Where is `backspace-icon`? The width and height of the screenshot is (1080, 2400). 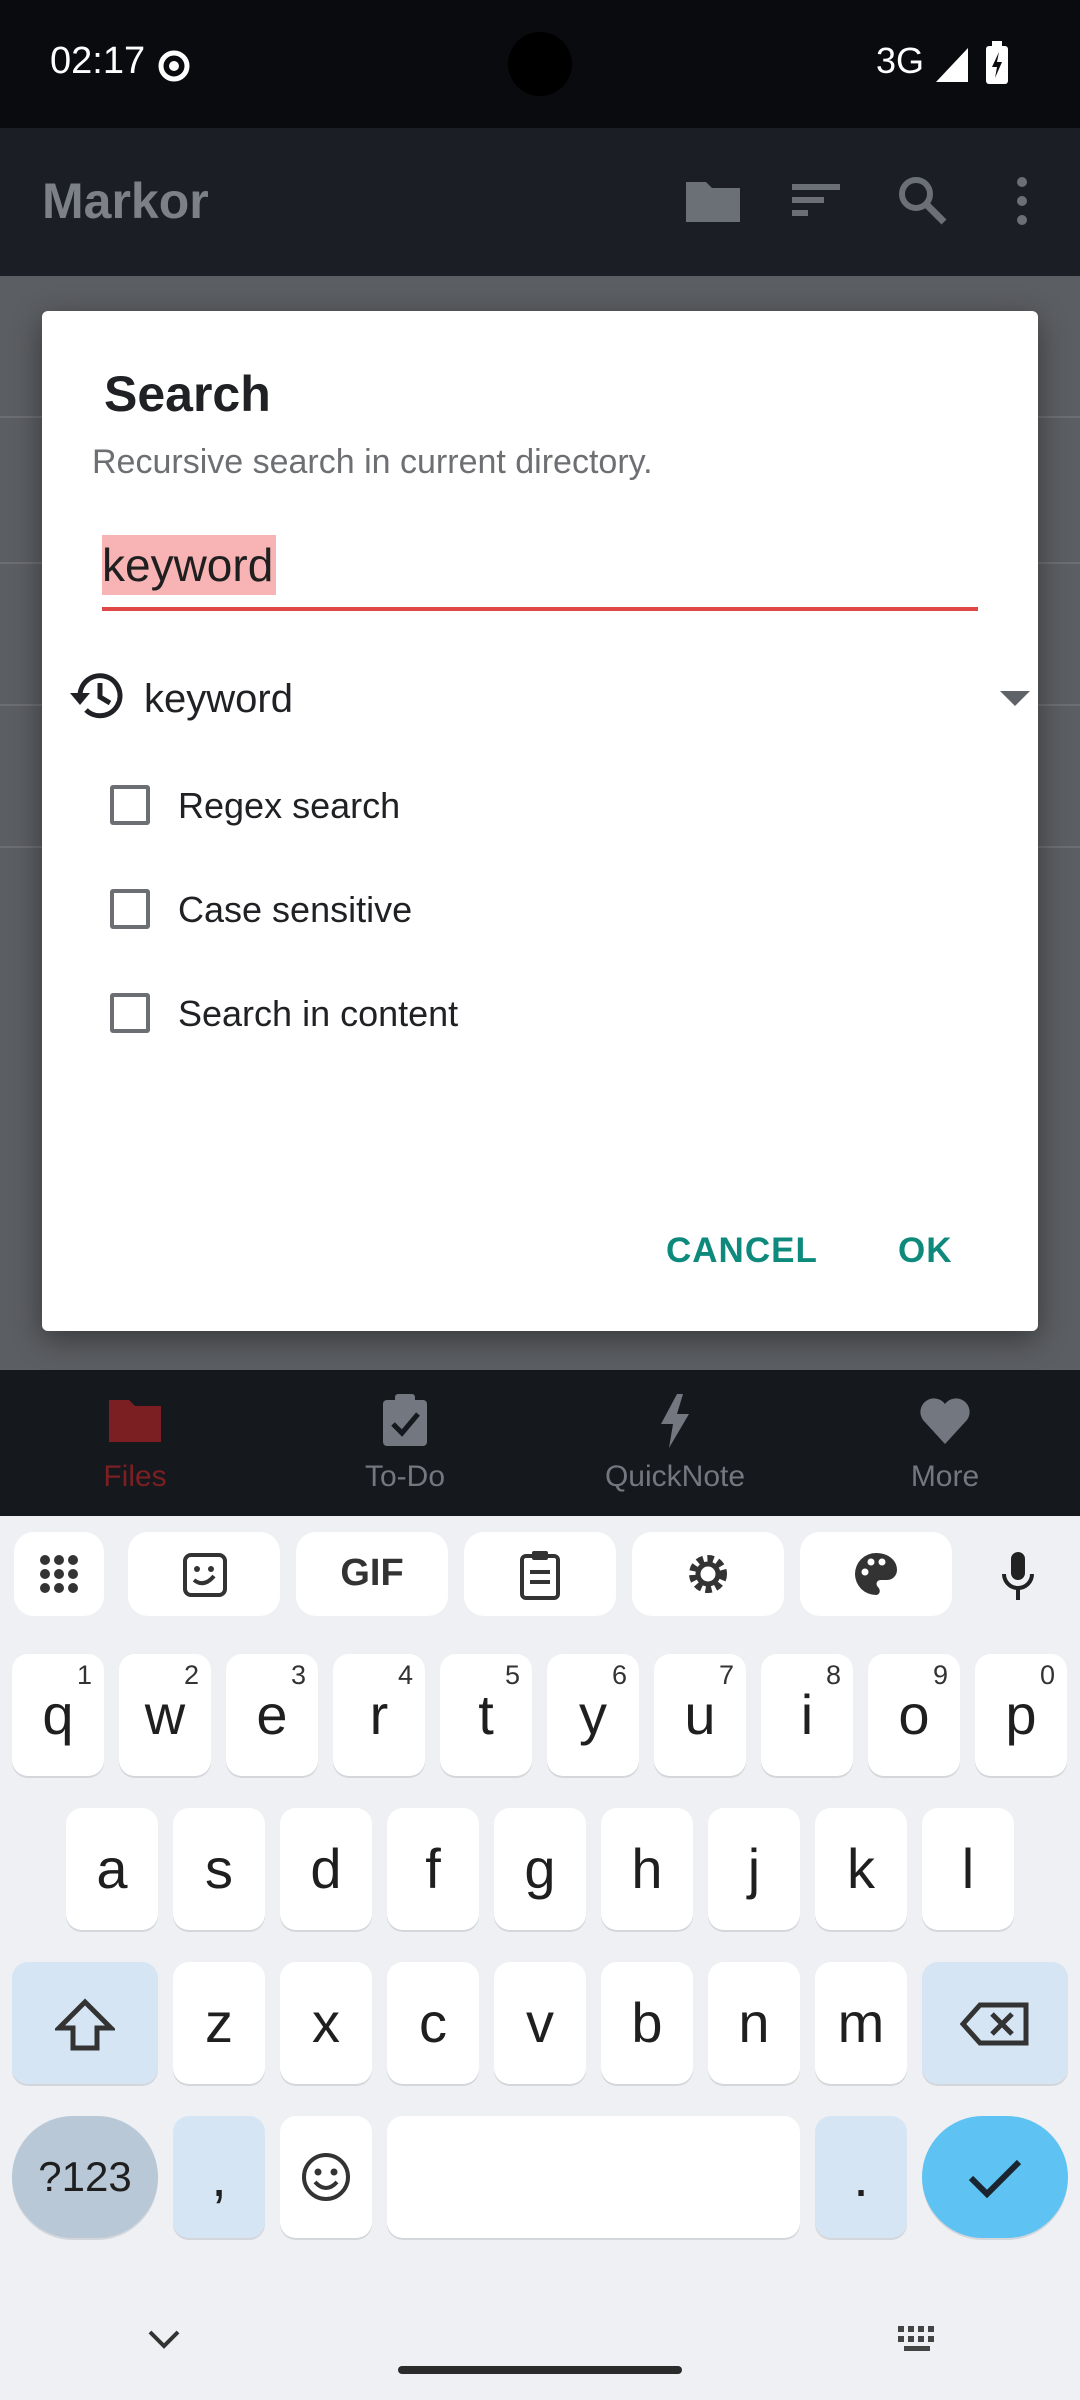 backspace-icon is located at coordinates (994, 2024).